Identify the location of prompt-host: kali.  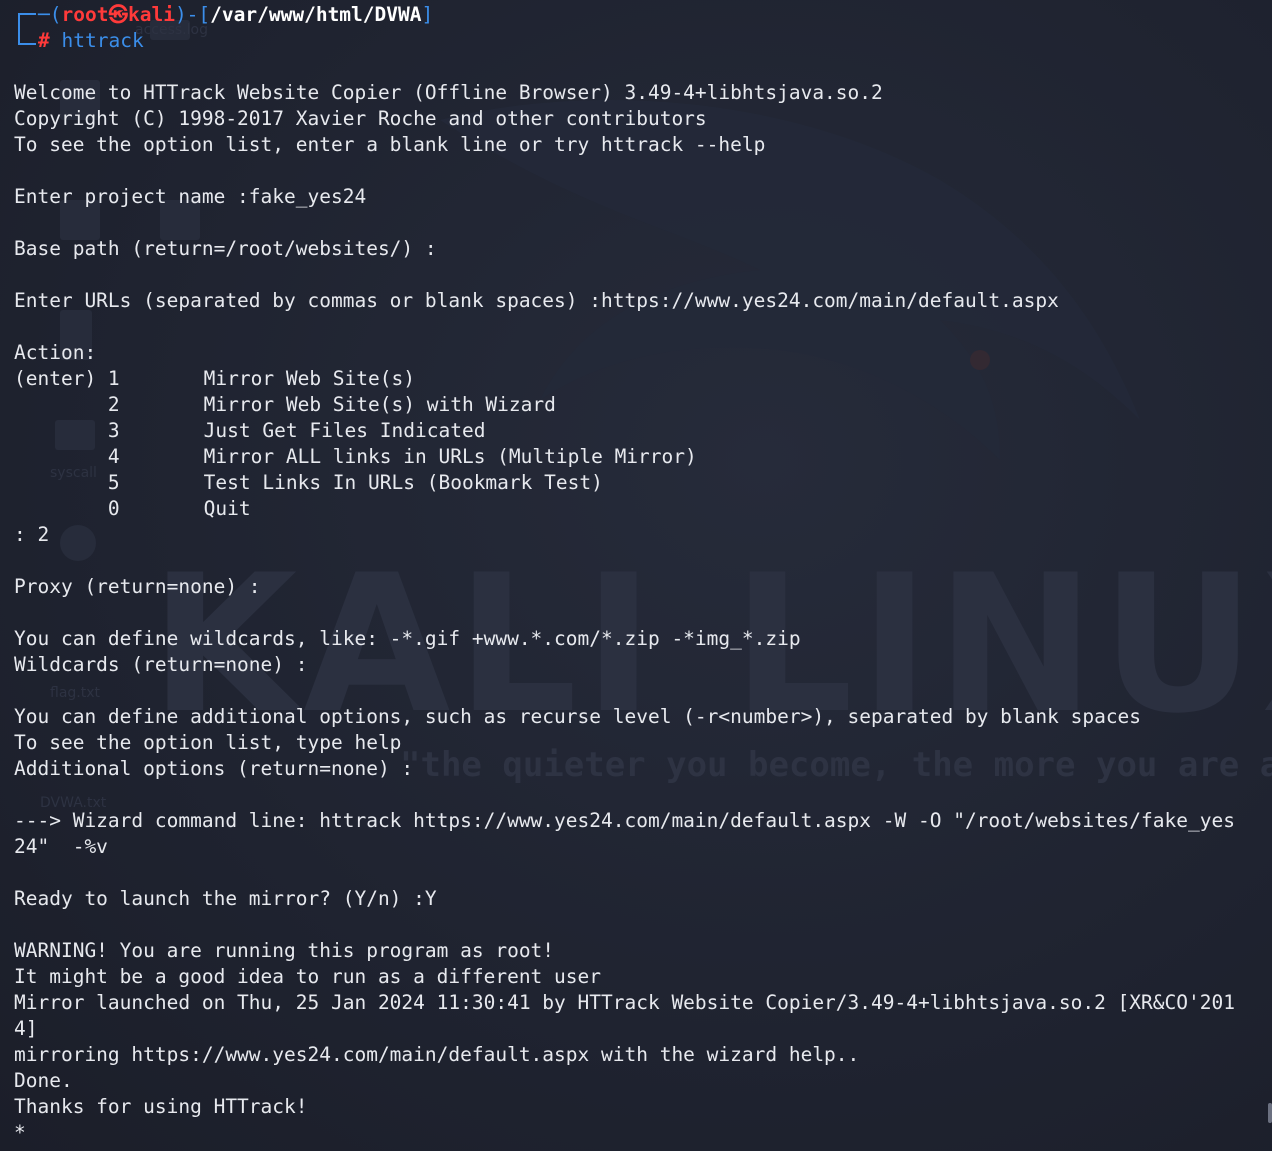
(151, 14).